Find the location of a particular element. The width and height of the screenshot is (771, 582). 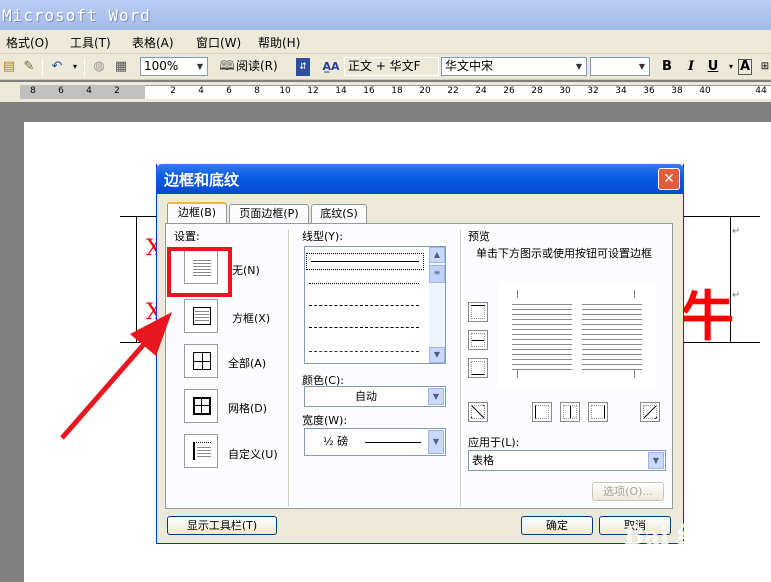

tab-borders: 边框(B) is located at coordinates (197, 213).